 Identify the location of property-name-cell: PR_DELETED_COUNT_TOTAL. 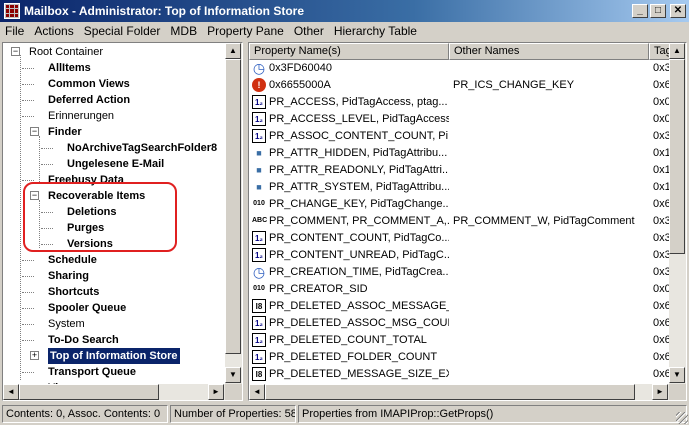
(348, 340).